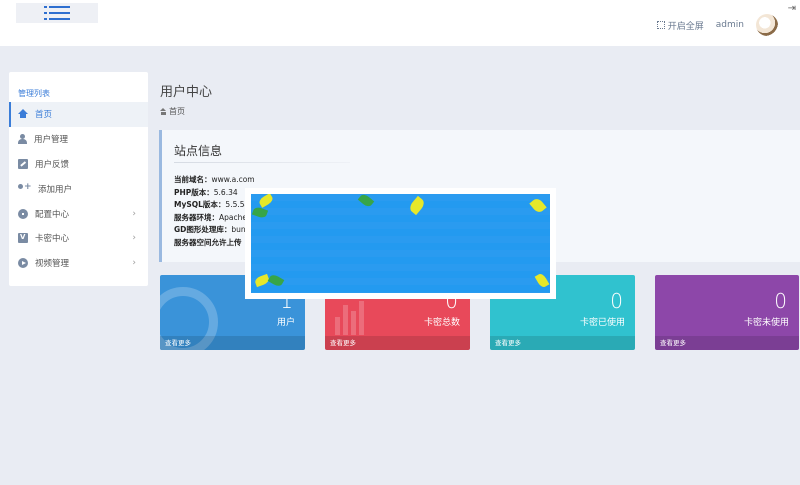 The width and height of the screenshot is (800, 485). I want to click on breadcrumb: 首页, so click(172, 111).